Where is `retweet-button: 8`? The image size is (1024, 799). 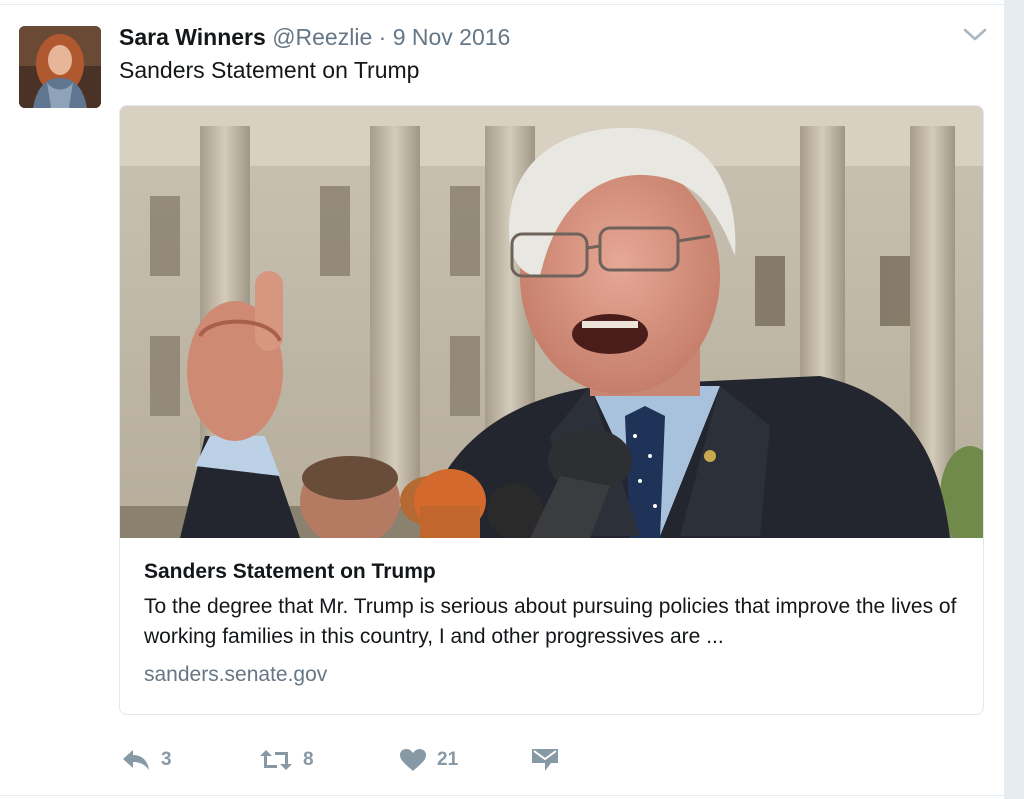
retweet-button: 8 is located at coordinates (286, 760).